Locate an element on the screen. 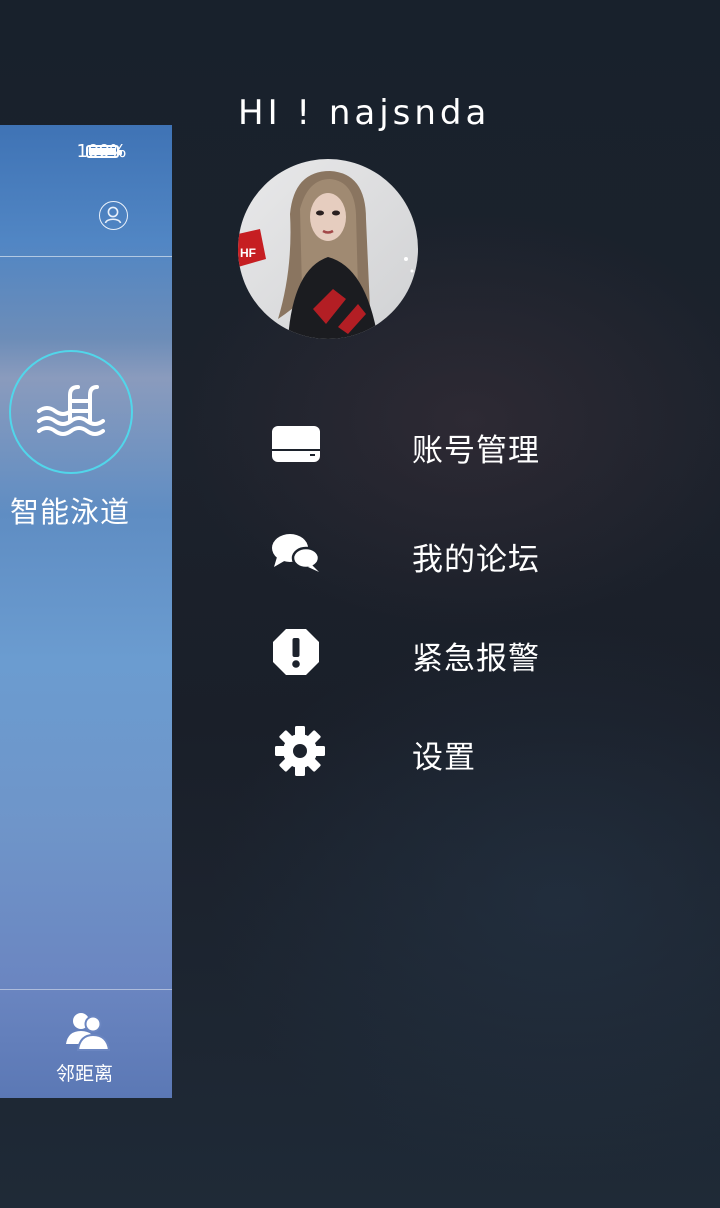 The width and height of the screenshot is (720, 1208). gear-icon is located at coordinates (300, 751).